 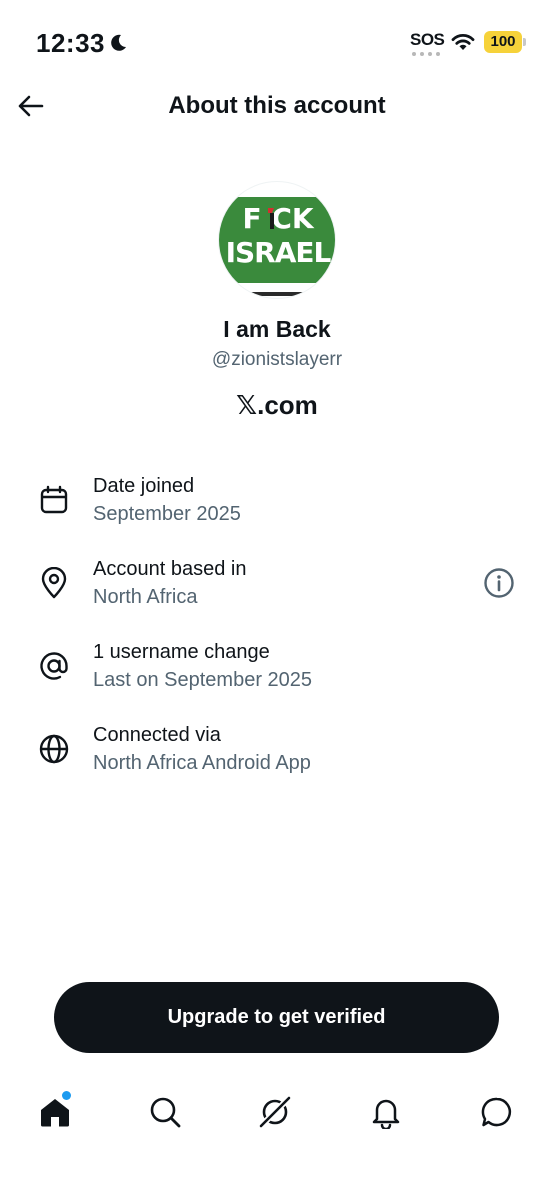 I want to click on status-time: 12:33, so click(x=70, y=43).